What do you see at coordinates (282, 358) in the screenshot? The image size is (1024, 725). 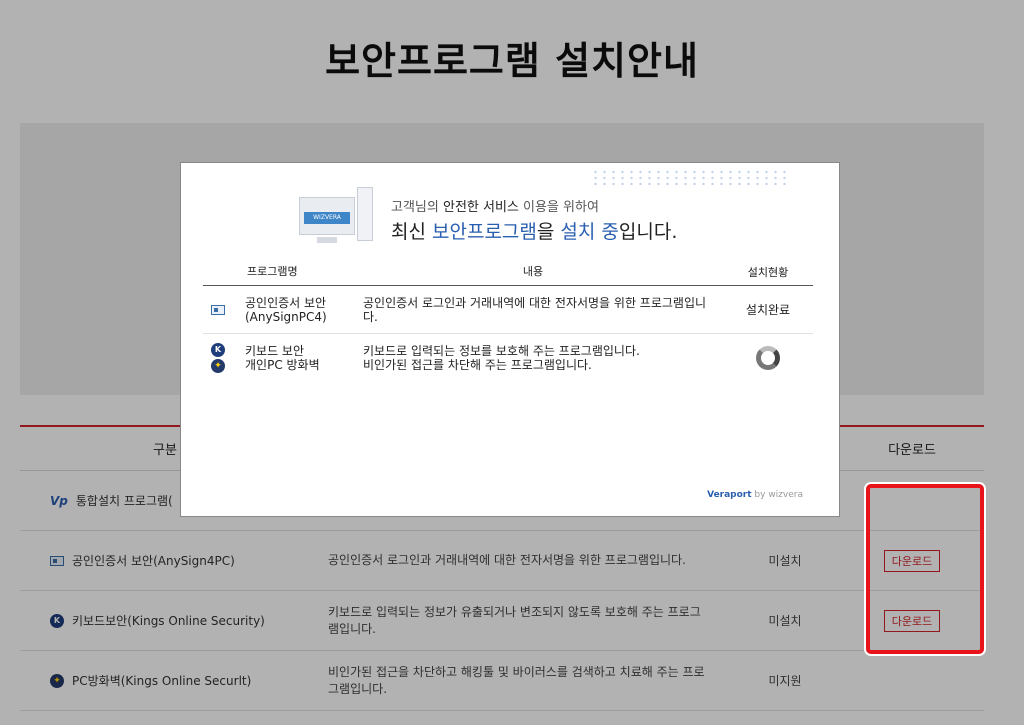 I see `install-program-name: 키보드 보안 개인PC 방화벽` at bounding box center [282, 358].